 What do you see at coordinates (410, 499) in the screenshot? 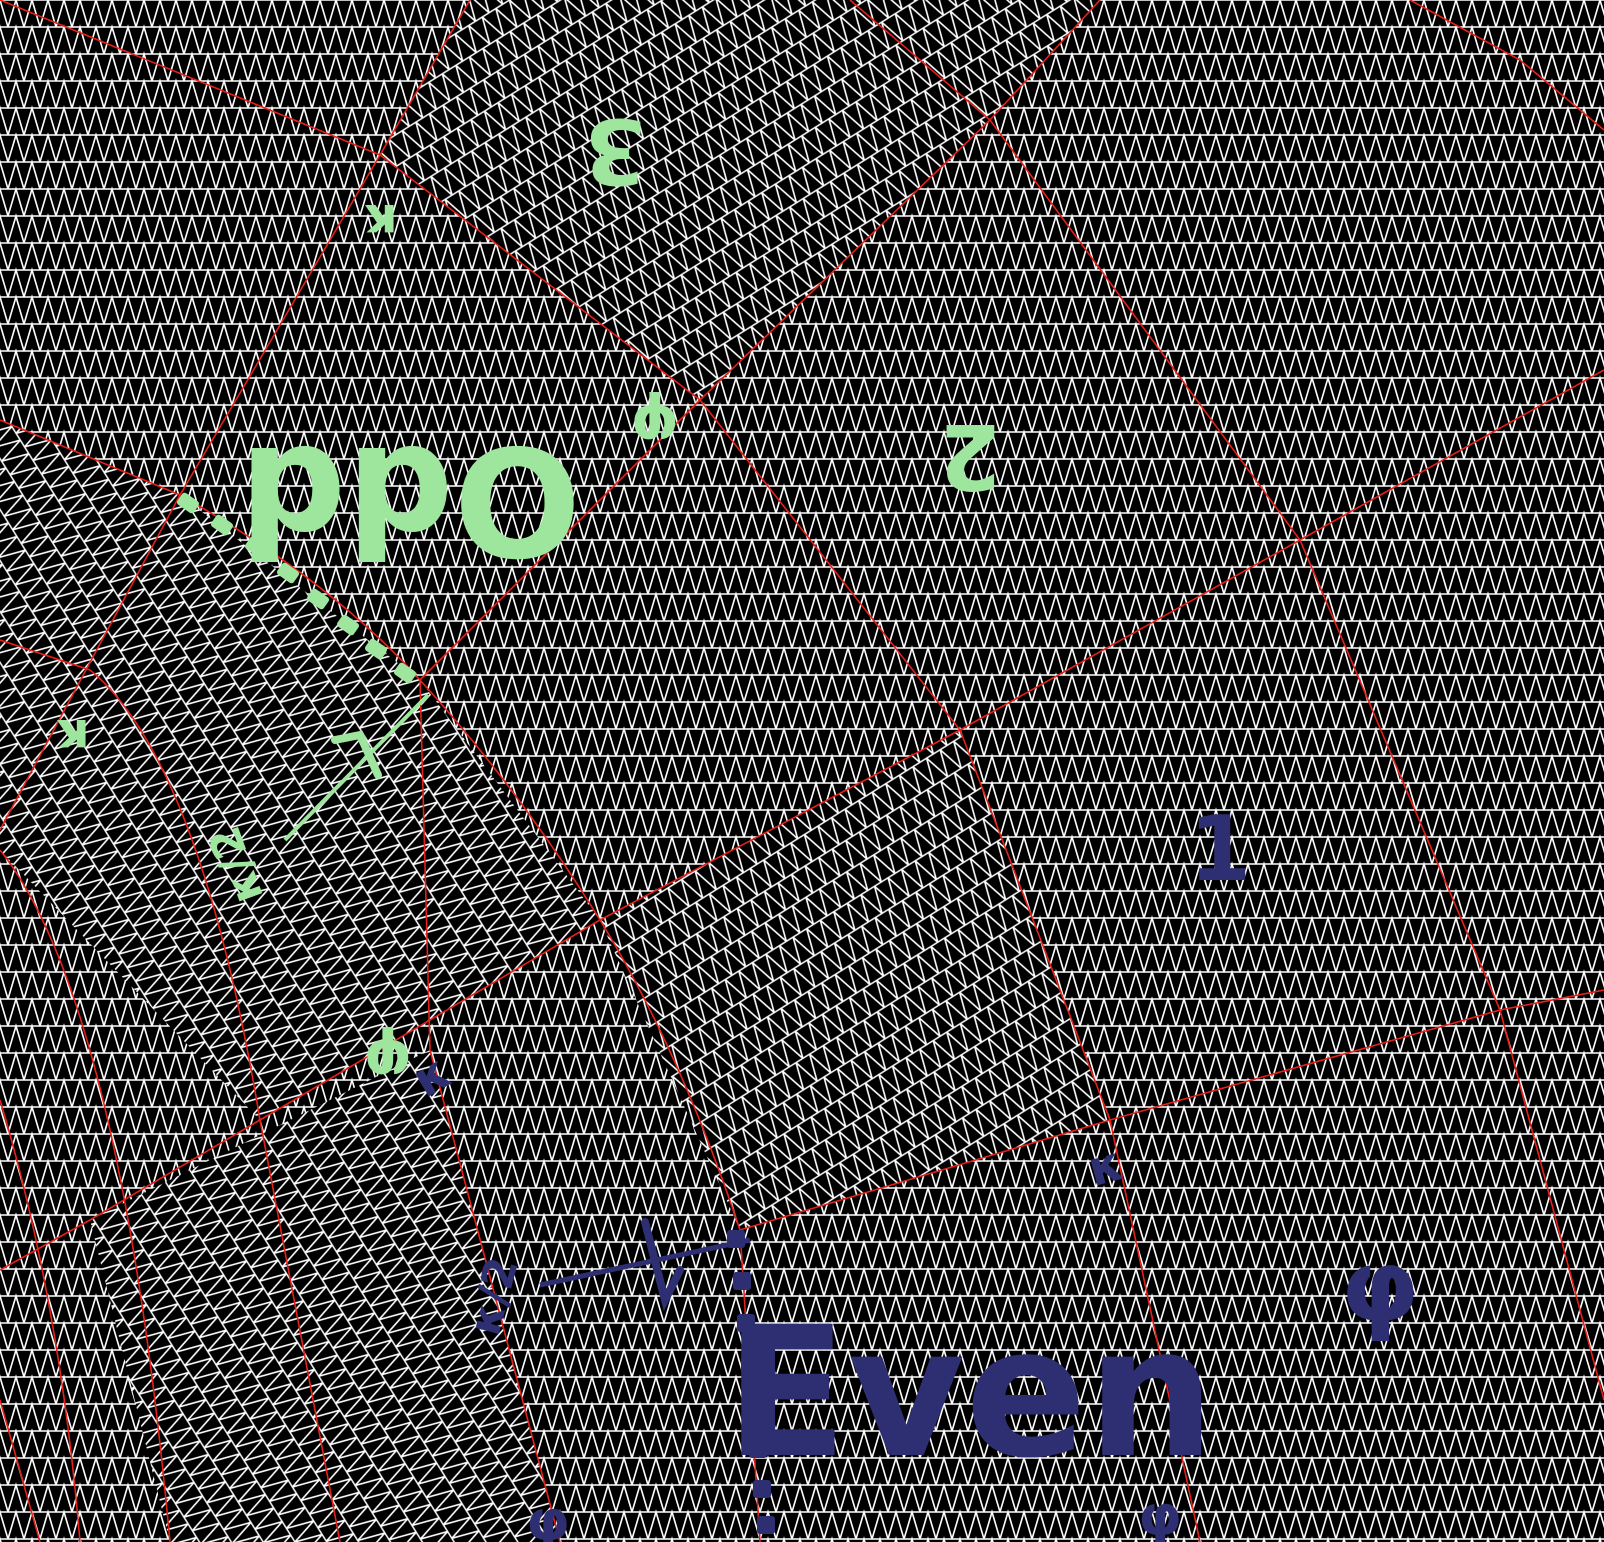
I see `odd-label: Odd` at bounding box center [410, 499].